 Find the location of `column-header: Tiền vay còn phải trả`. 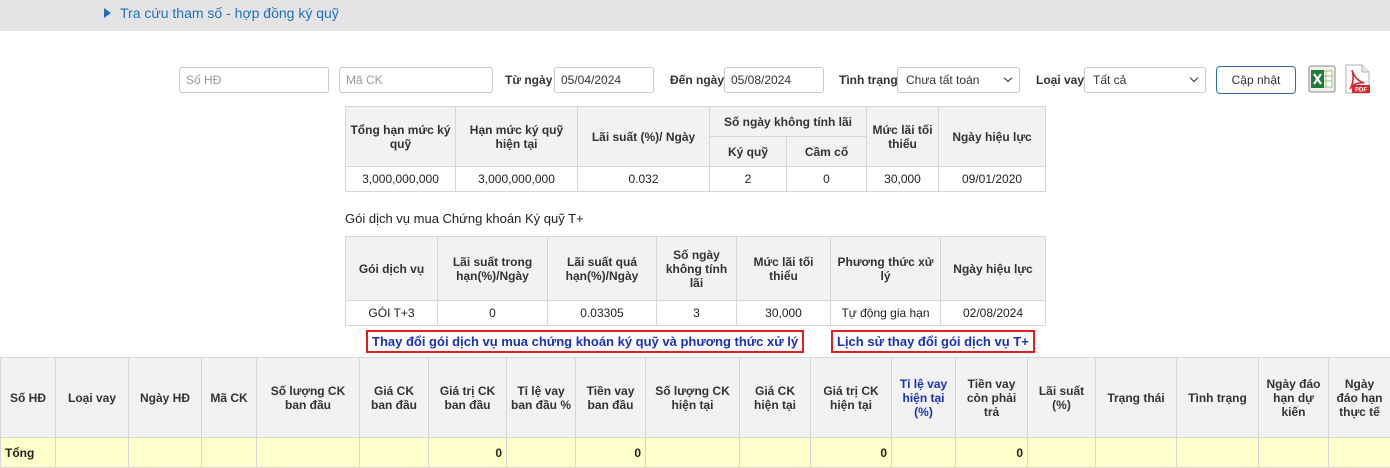

column-header: Tiền vay còn phải trả is located at coordinates (992, 398).